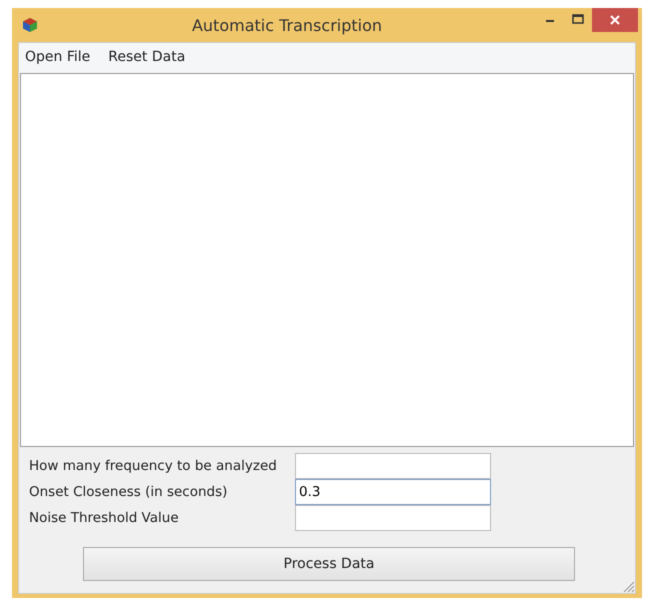 This screenshot has width=652, height=600. Describe the element at coordinates (104, 518) in the screenshot. I see `field-label: Noise Threshold Value` at that location.